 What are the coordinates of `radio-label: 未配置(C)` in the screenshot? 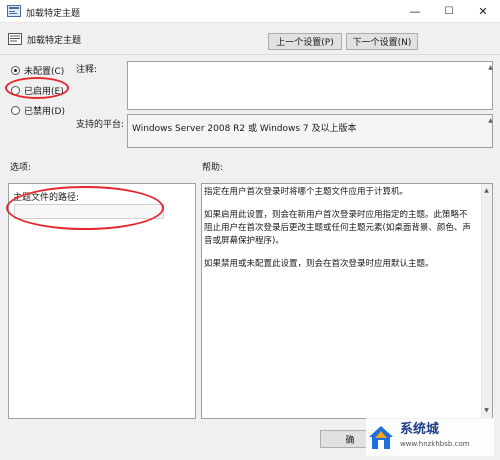 It's located at (44, 72).